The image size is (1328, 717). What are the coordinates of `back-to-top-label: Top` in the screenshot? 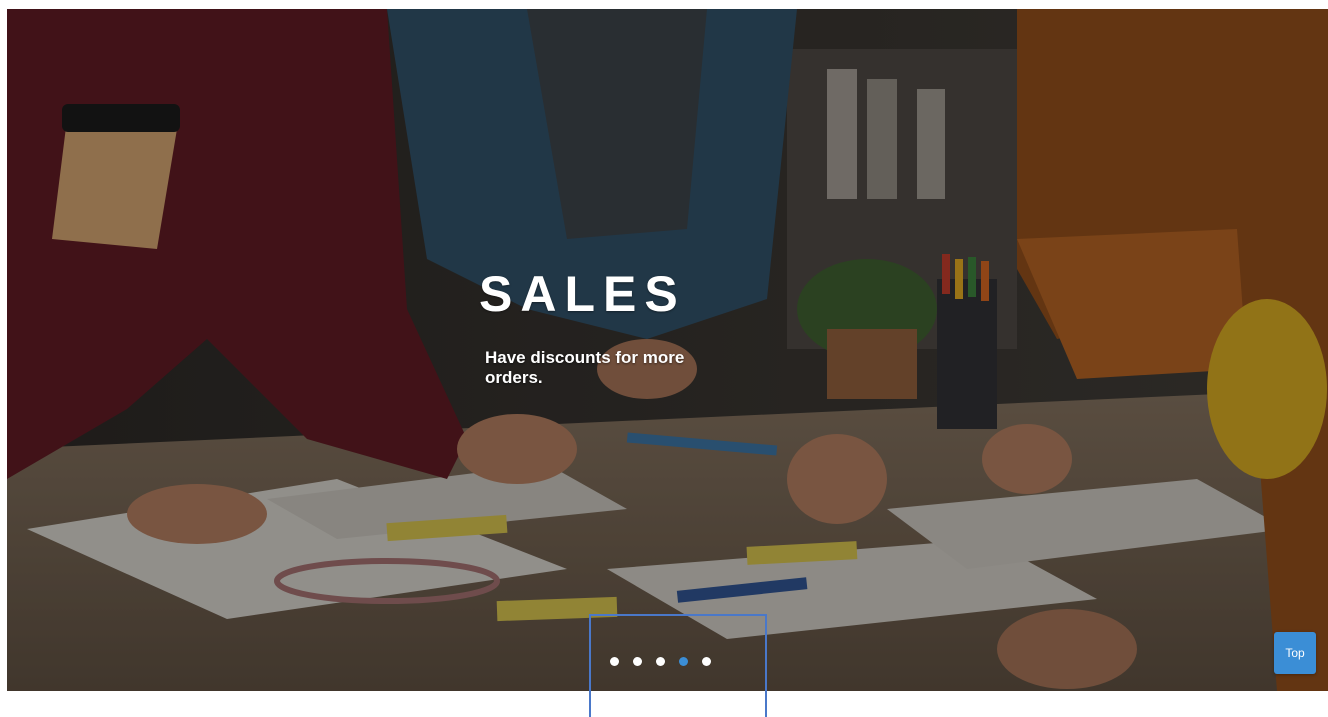 It's located at (1295, 653).